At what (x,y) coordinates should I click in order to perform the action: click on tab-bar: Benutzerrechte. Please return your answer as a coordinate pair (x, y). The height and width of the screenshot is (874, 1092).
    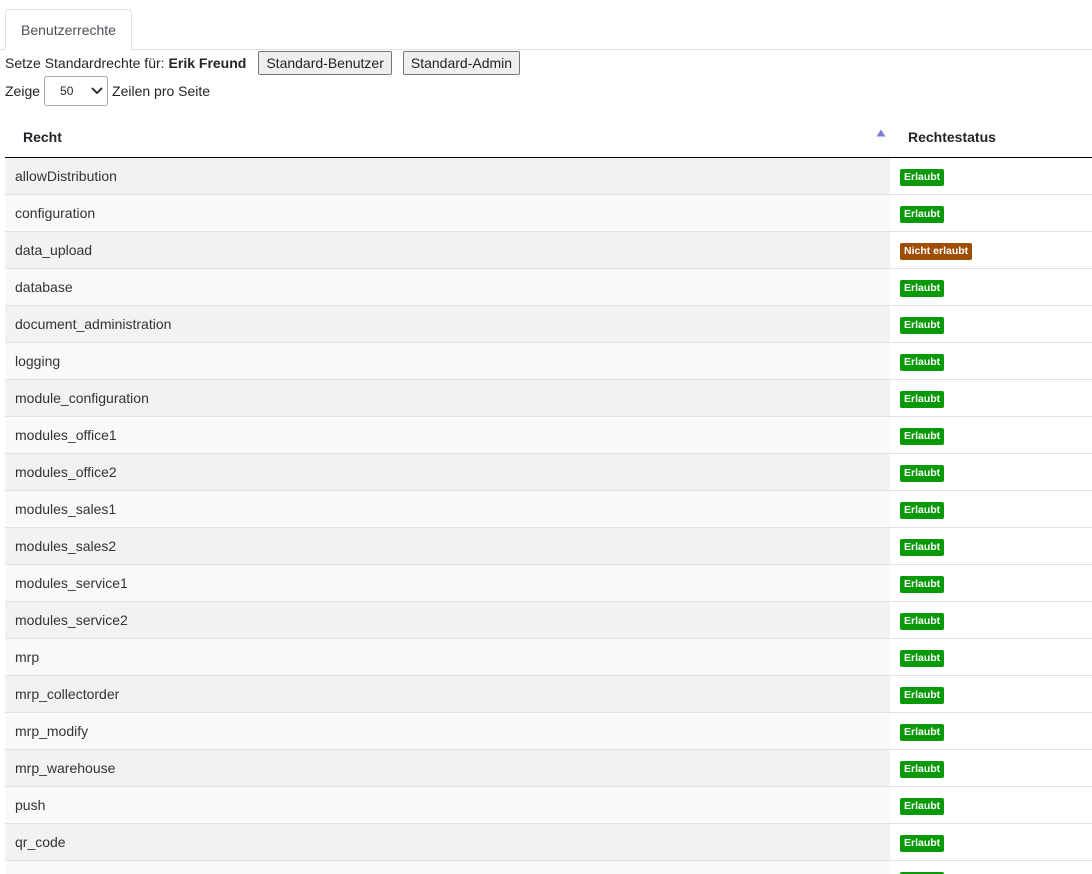
    Looking at the image, I should click on (546, 25).